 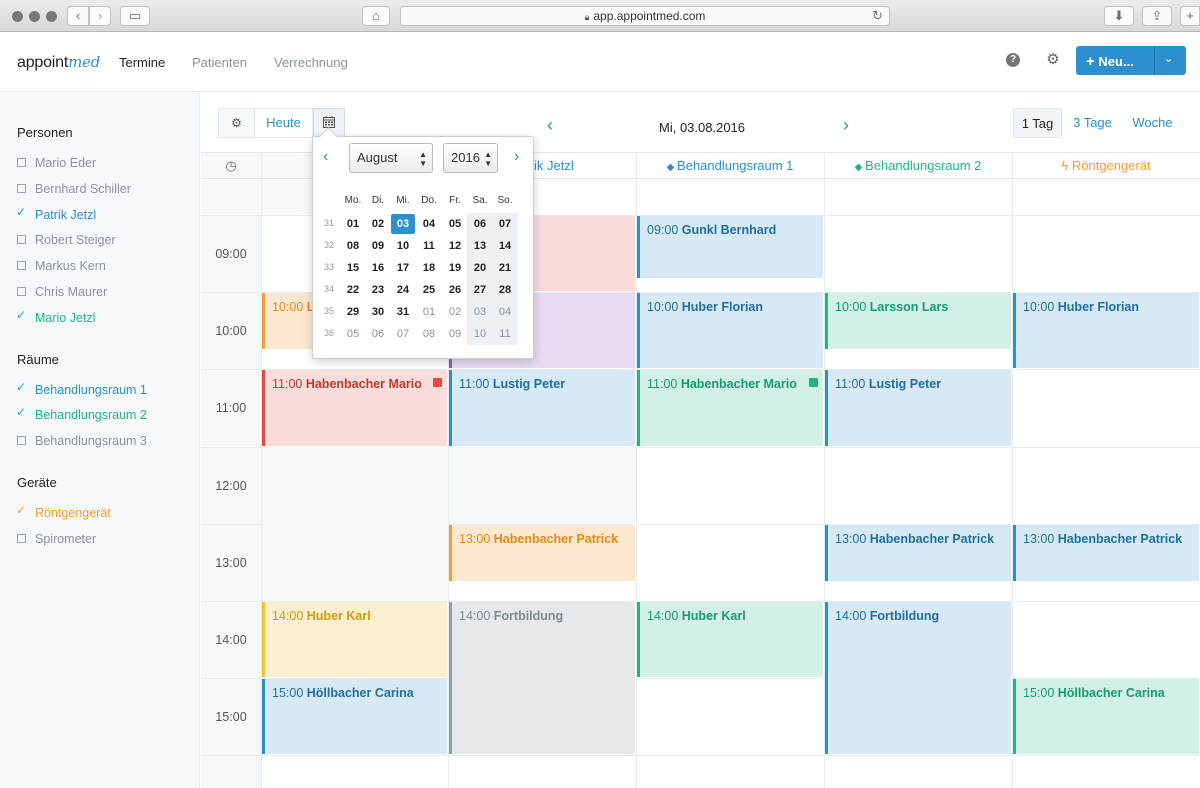 What do you see at coordinates (403, 290) in the screenshot?
I see `date-cell: 24` at bounding box center [403, 290].